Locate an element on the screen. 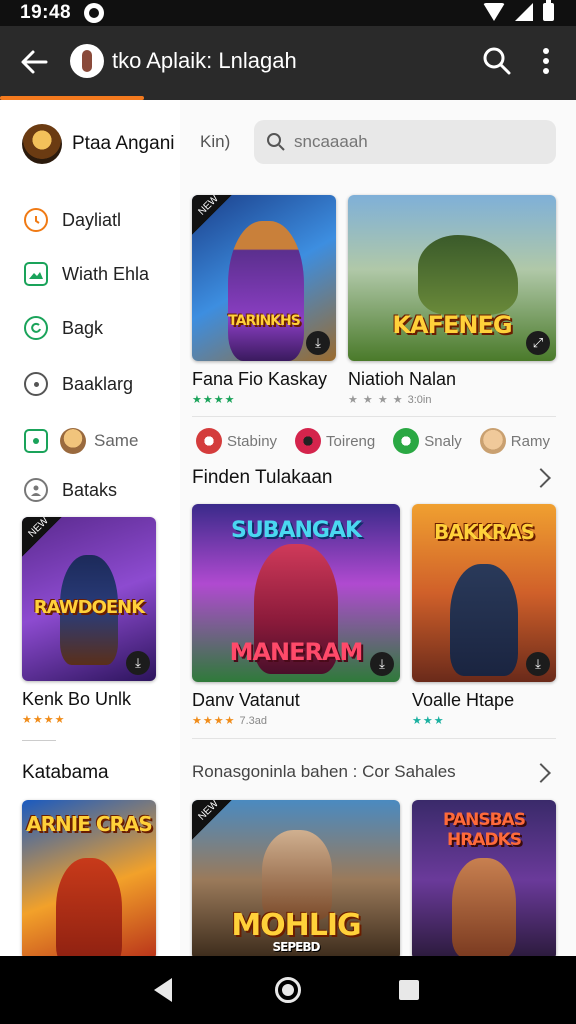 The height and width of the screenshot is (1024, 576). game-title: Danv Vatanut is located at coordinates (246, 700).